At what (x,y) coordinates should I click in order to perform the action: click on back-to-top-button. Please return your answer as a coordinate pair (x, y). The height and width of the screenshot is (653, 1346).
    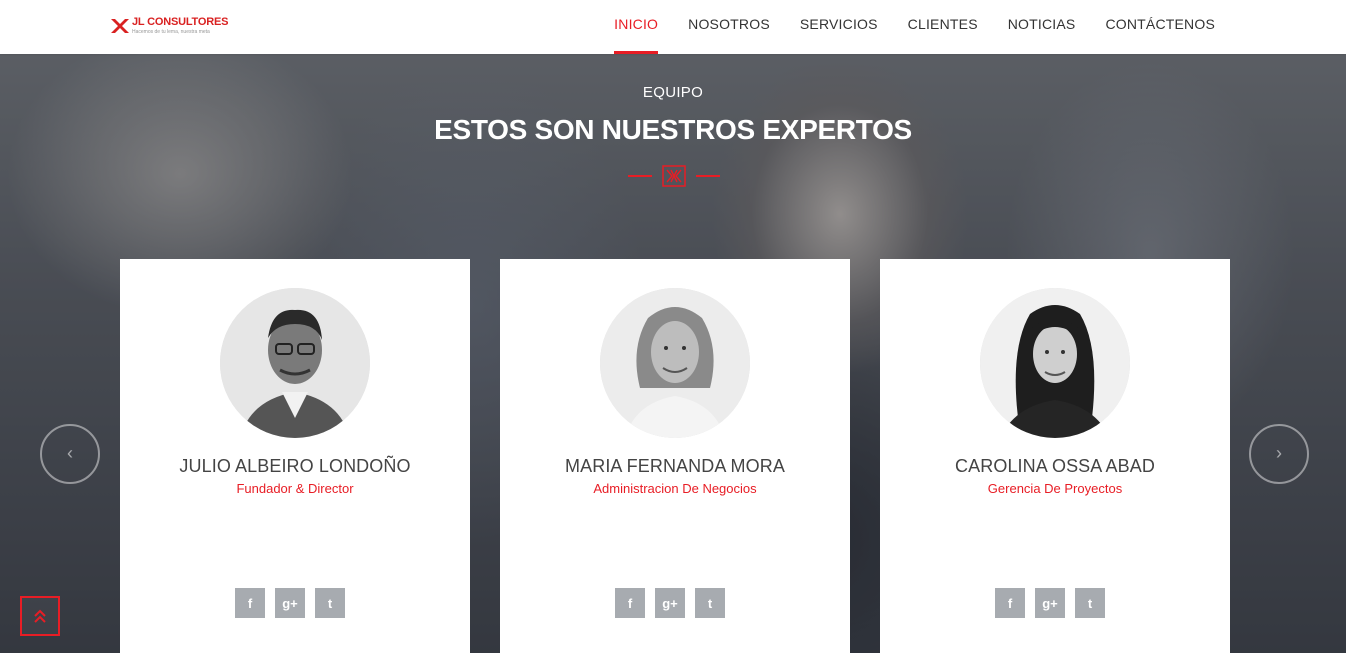
    Looking at the image, I should click on (40, 616).